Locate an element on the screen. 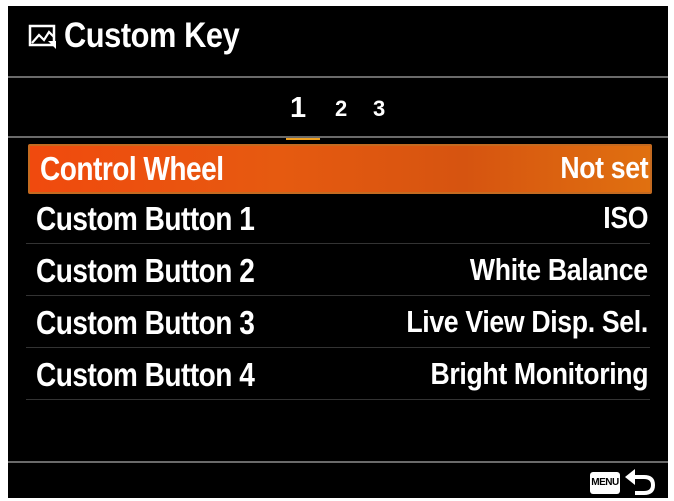  page-title: Custom Key is located at coordinates (152, 35).